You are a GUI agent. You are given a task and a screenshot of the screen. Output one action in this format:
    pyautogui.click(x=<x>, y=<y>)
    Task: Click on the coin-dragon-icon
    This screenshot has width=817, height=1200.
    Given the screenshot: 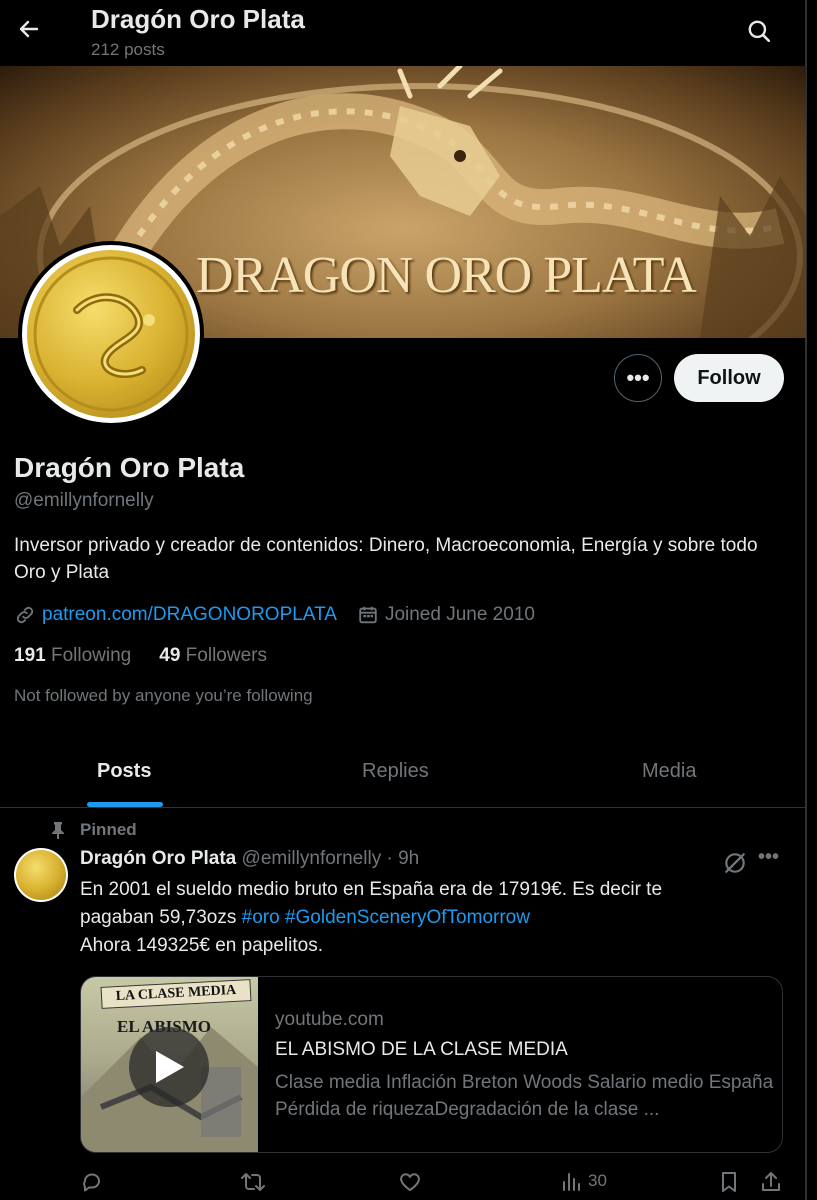 What is the action you would take?
    pyautogui.click(x=111, y=334)
    